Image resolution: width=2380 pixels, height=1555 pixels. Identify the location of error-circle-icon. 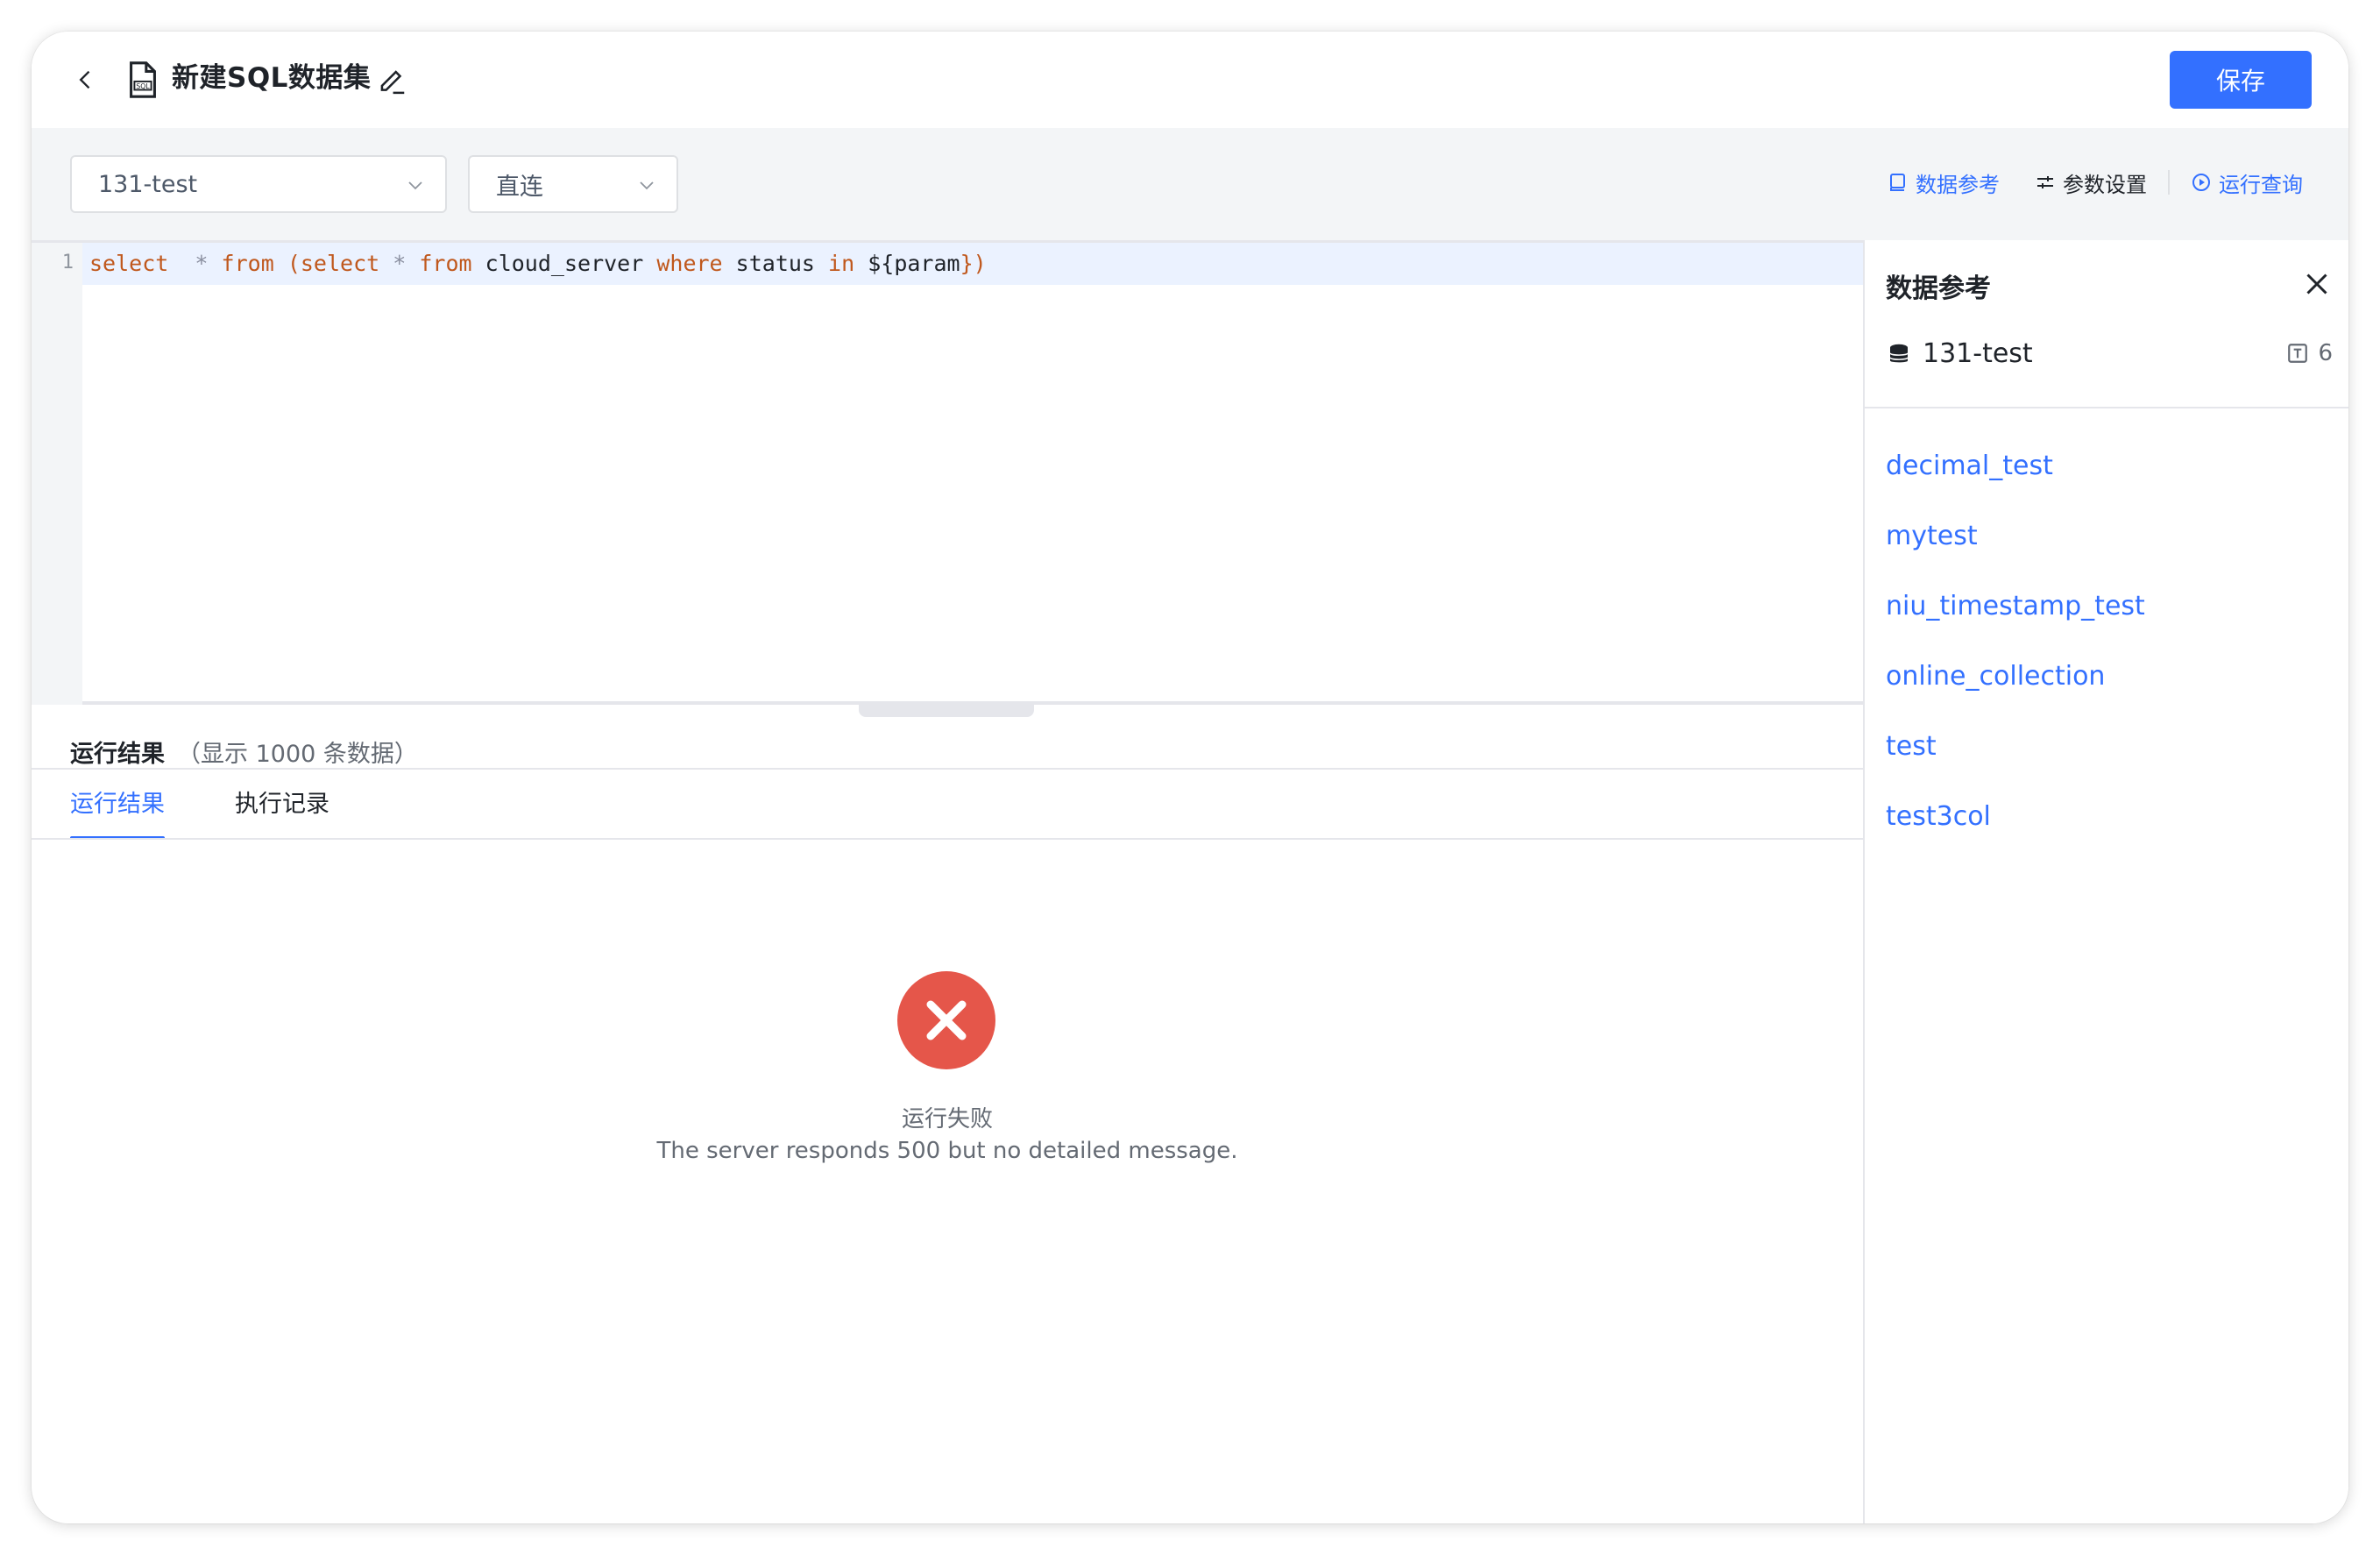
(946, 1020).